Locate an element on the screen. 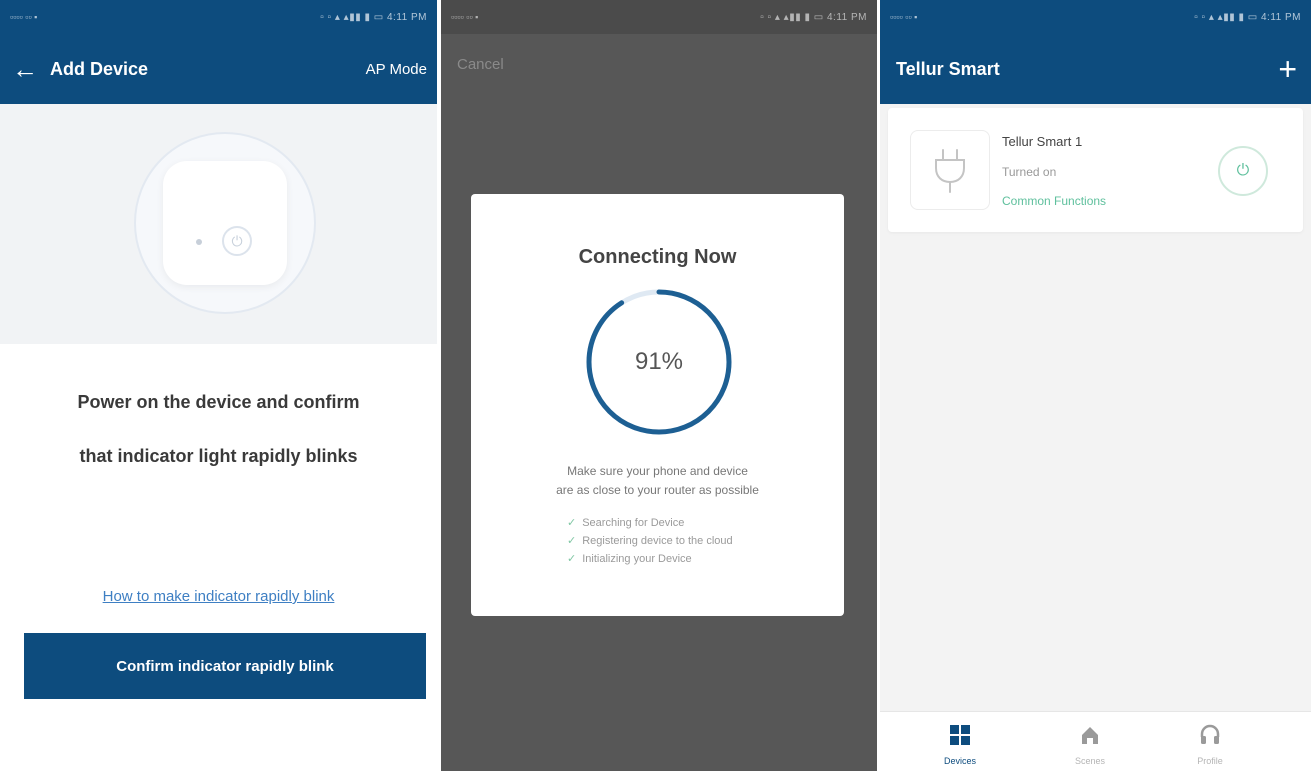 This screenshot has height=771, width=1311. device-name: Tellur Smart 1 is located at coordinates (1042, 141).